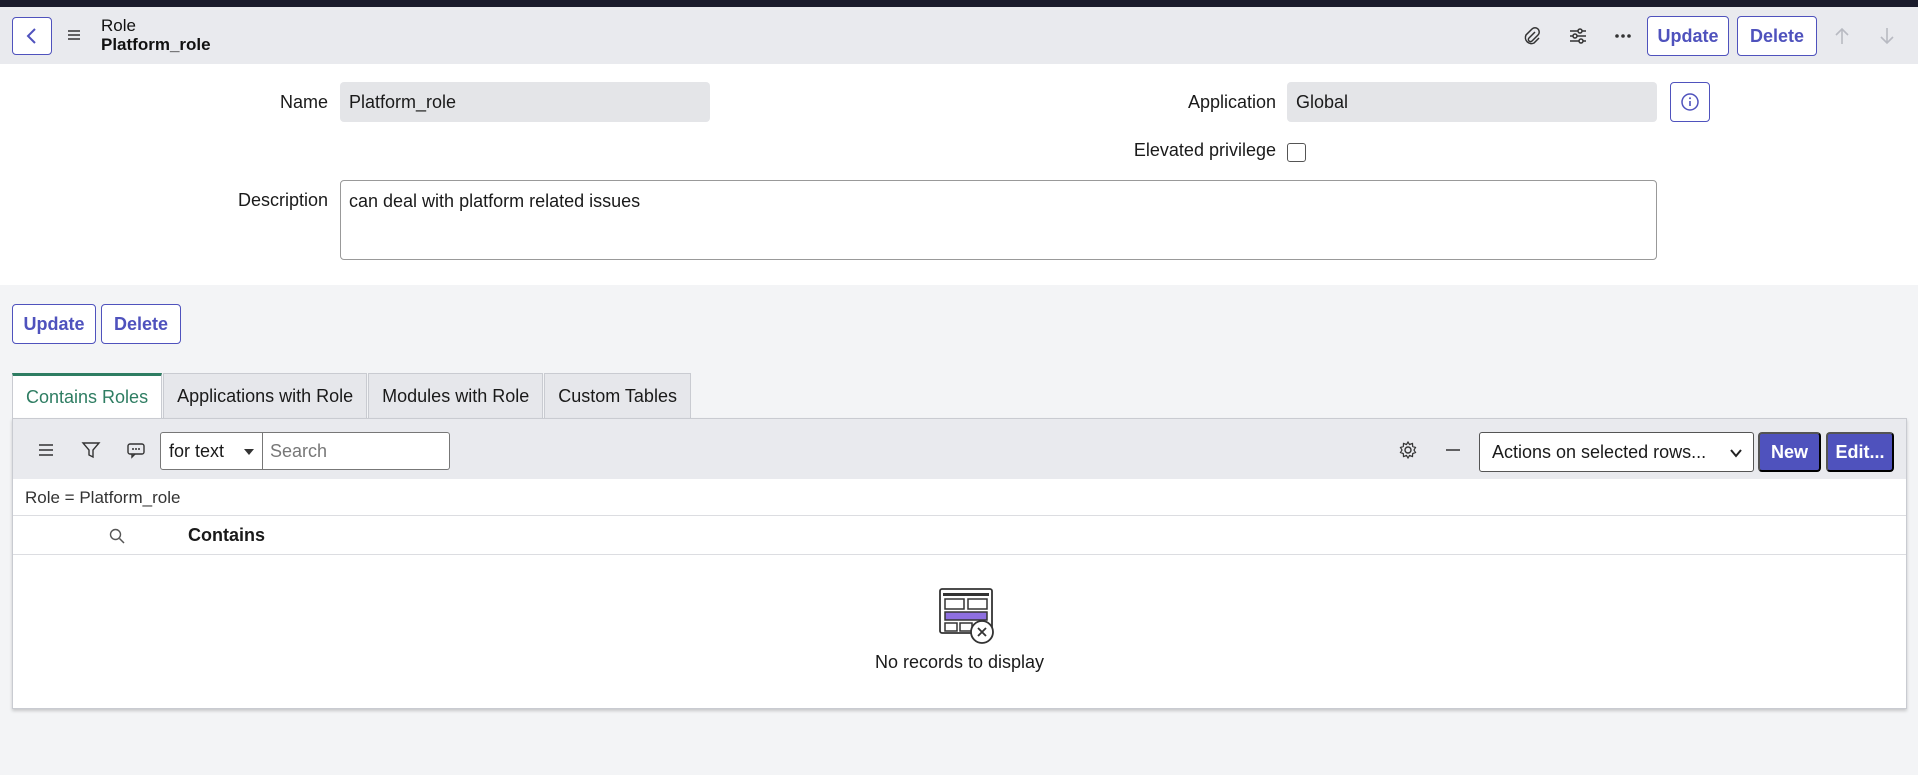 Image resolution: width=1918 pixels, height=775 pixels. Describe the element at coordinates (1296, 152) in the screenshot. I see `elevated-privilege-checkbox` at that location.